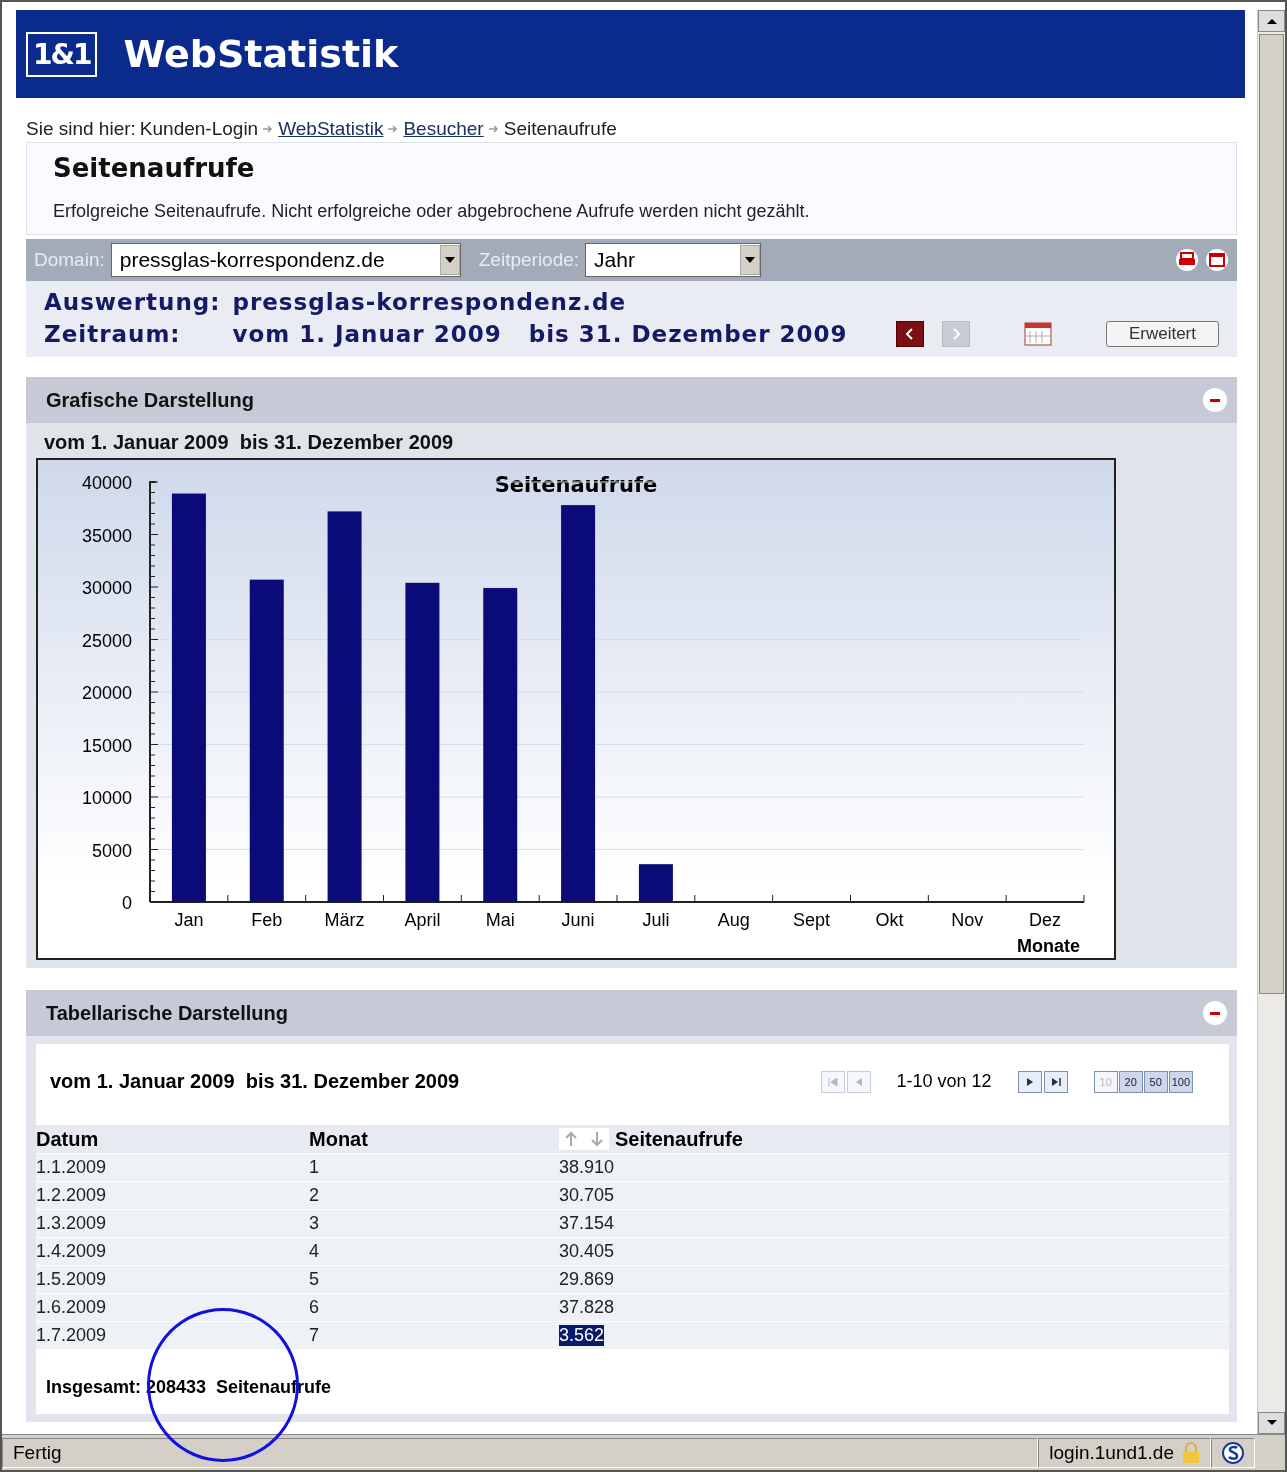 The width and height of the screenshot is (1287, 1472). Describe the element at coordinates (1037, 334) in the screenshot. I see `calendar-icon` at that location.